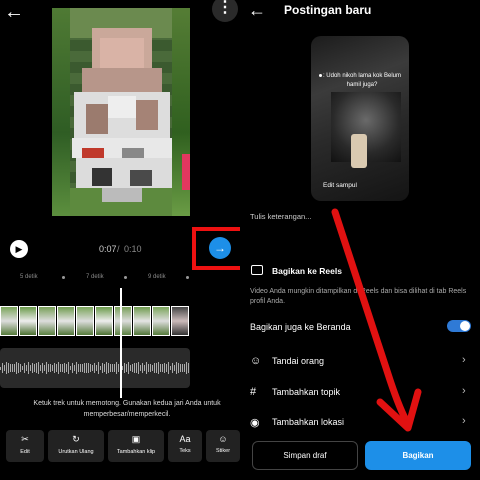 This screenshot has height=480, width=480. What do you see at coordinates (157, 277) in the screenshot?
I see `ruler-label: 9 detik` at bounding box center [157, 277].